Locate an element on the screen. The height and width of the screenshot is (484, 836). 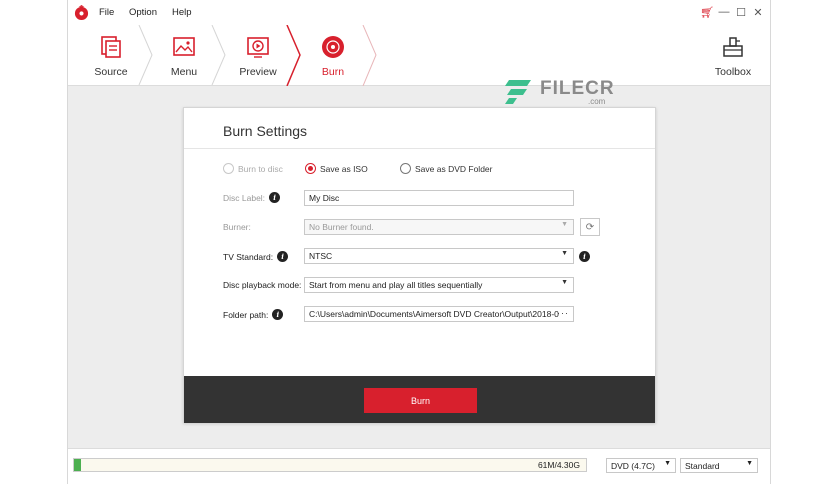
disc-label-input: My Disc is located at coordinates (439, 198).